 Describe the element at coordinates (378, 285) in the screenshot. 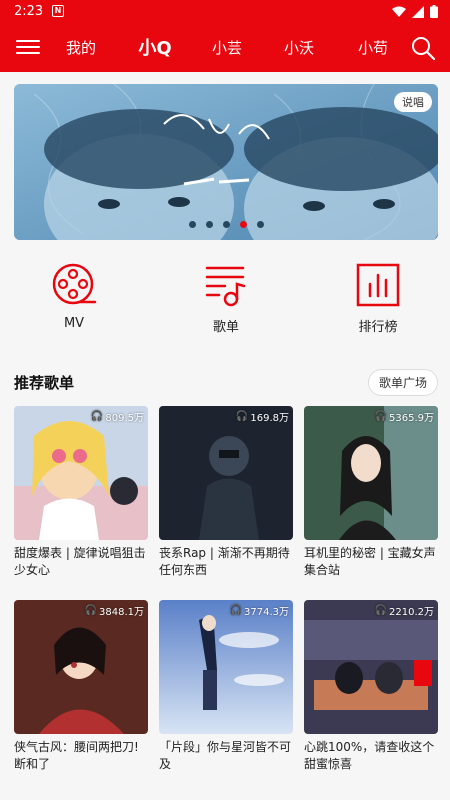

I see `chart-icon` at that location.